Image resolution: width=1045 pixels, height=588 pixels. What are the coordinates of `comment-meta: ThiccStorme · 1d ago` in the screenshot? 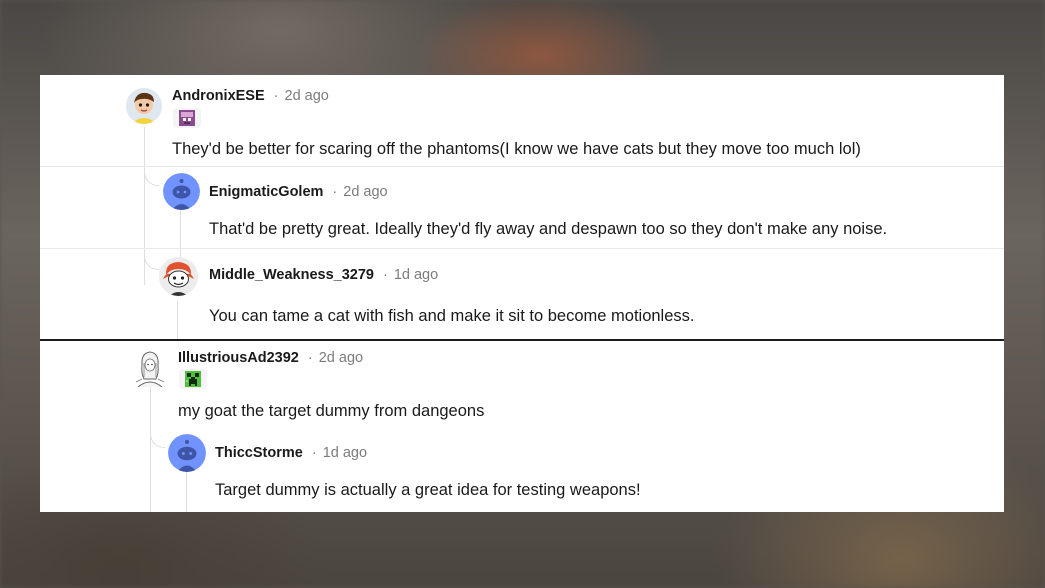 It's located at (291, 453).